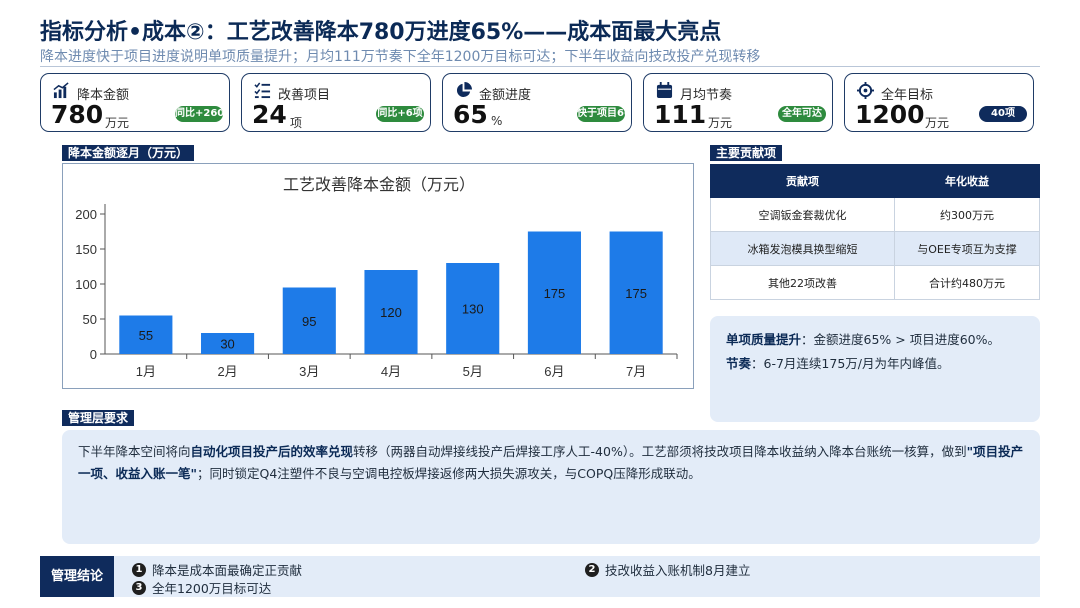  I want to click on table-cell: 冰箱发泡模具换型缩短, so click(802, 248).